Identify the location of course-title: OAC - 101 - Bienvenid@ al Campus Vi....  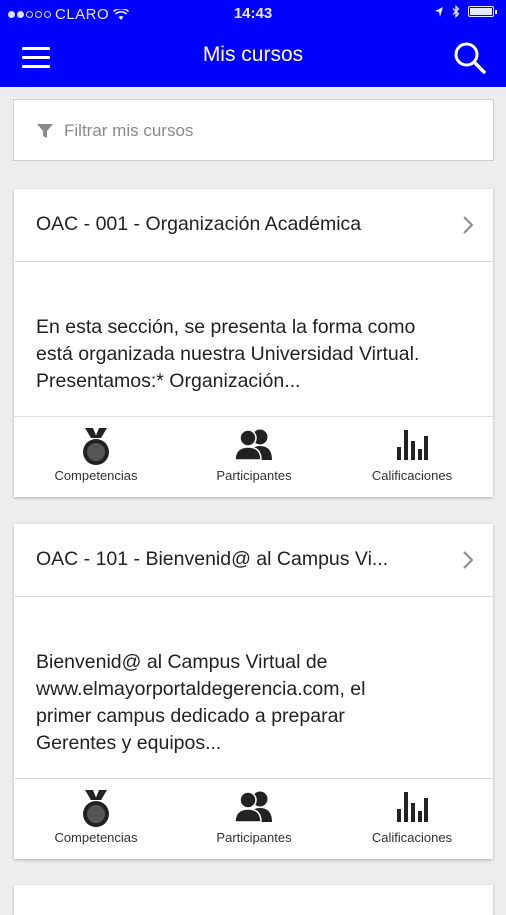
(212, 559).